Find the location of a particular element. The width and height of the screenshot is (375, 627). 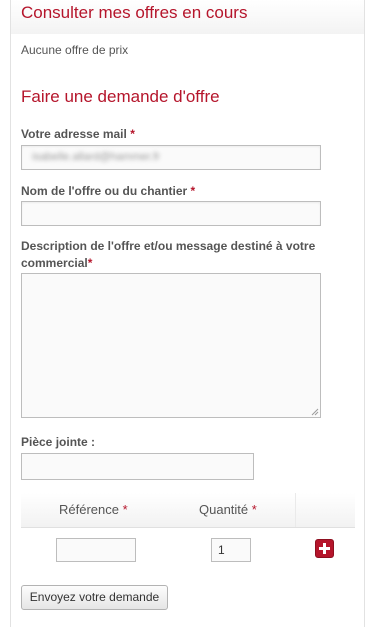

quantity-field: 1 is located at coordinates (231, 550).